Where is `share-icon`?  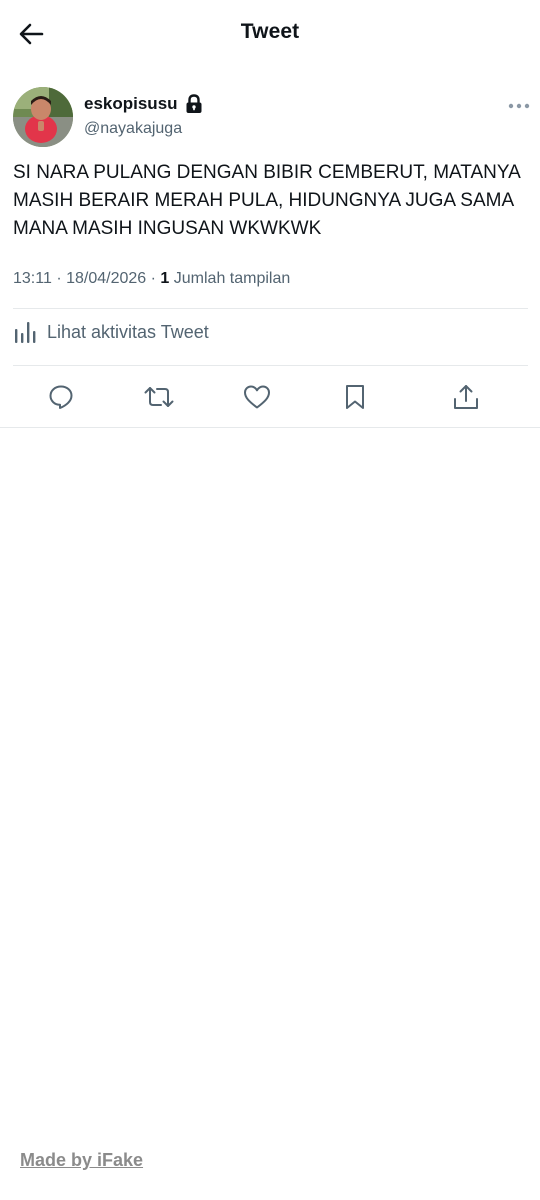 share-icon is located at coordinates (466, 397).